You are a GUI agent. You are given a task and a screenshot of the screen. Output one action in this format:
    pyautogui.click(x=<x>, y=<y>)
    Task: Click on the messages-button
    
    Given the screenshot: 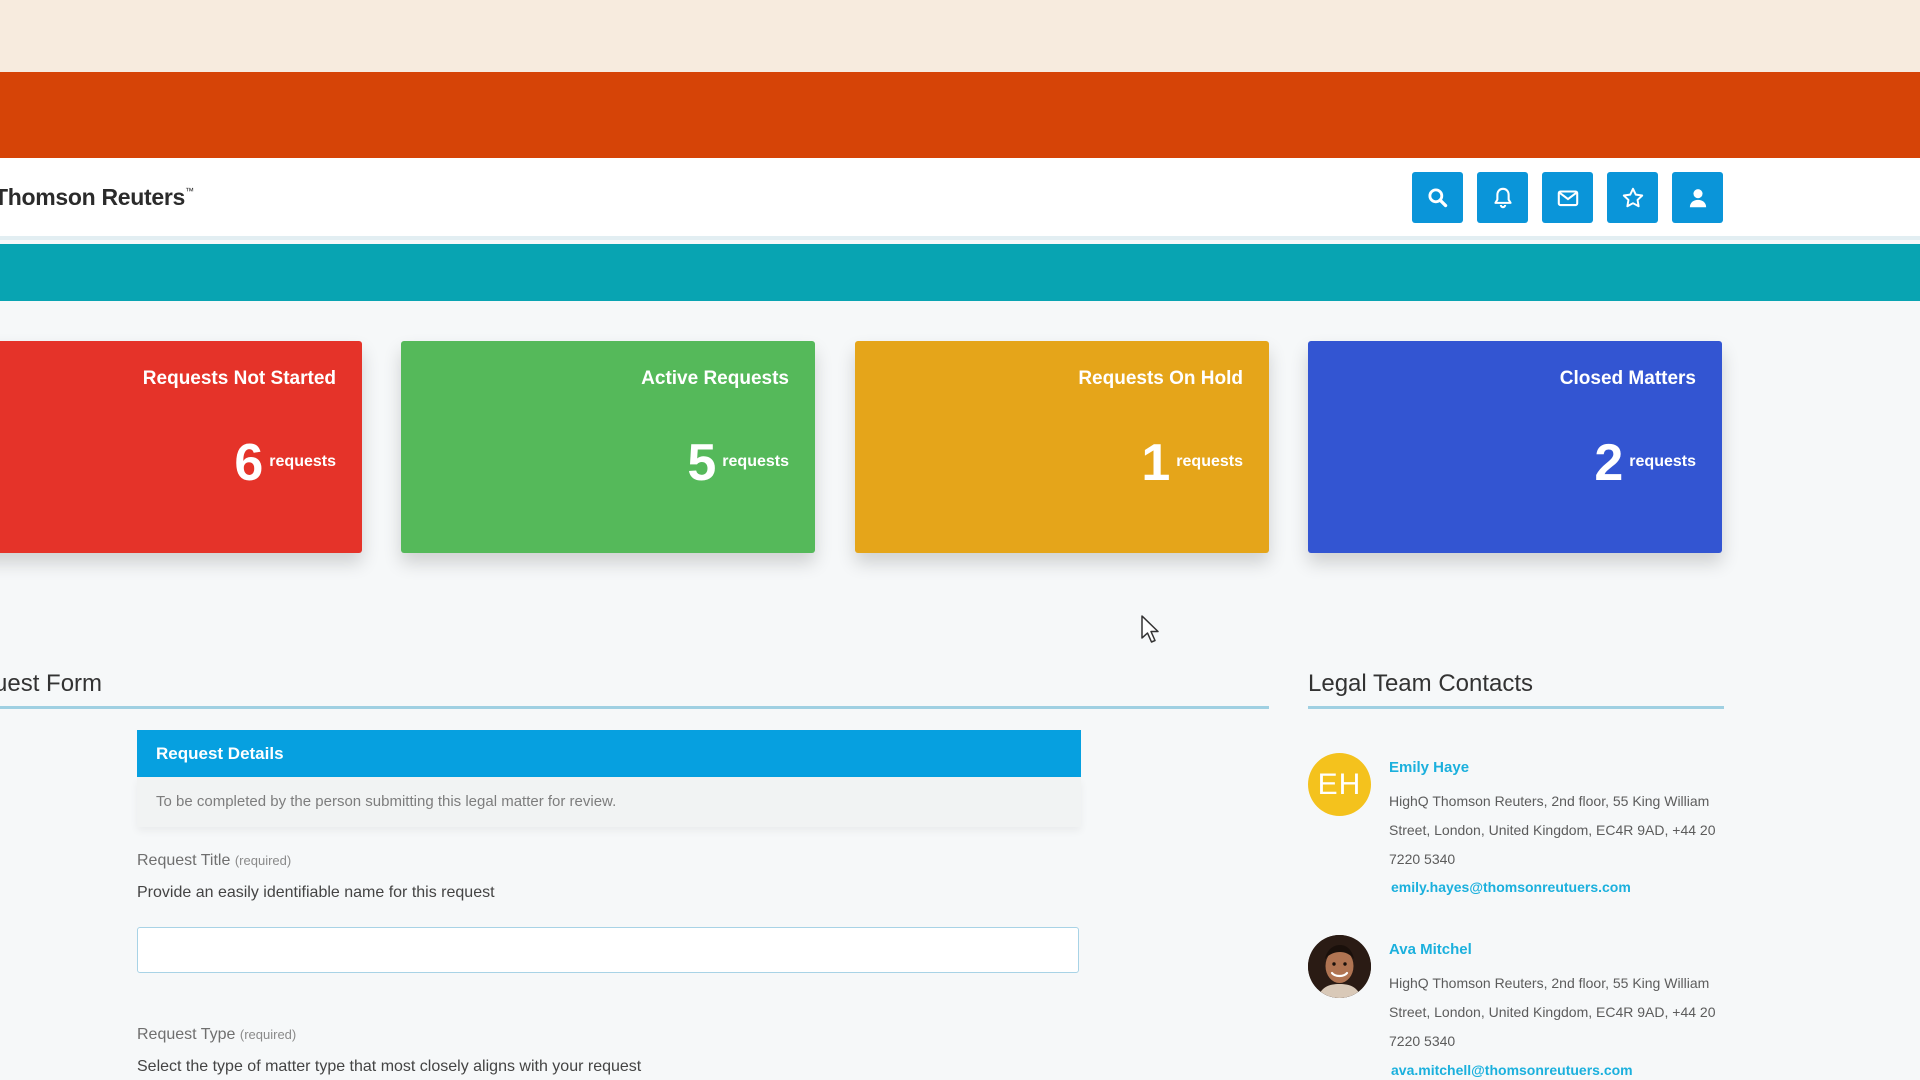 What is the action you would take?
    pyautogui.click(x=1567, y=197)
    